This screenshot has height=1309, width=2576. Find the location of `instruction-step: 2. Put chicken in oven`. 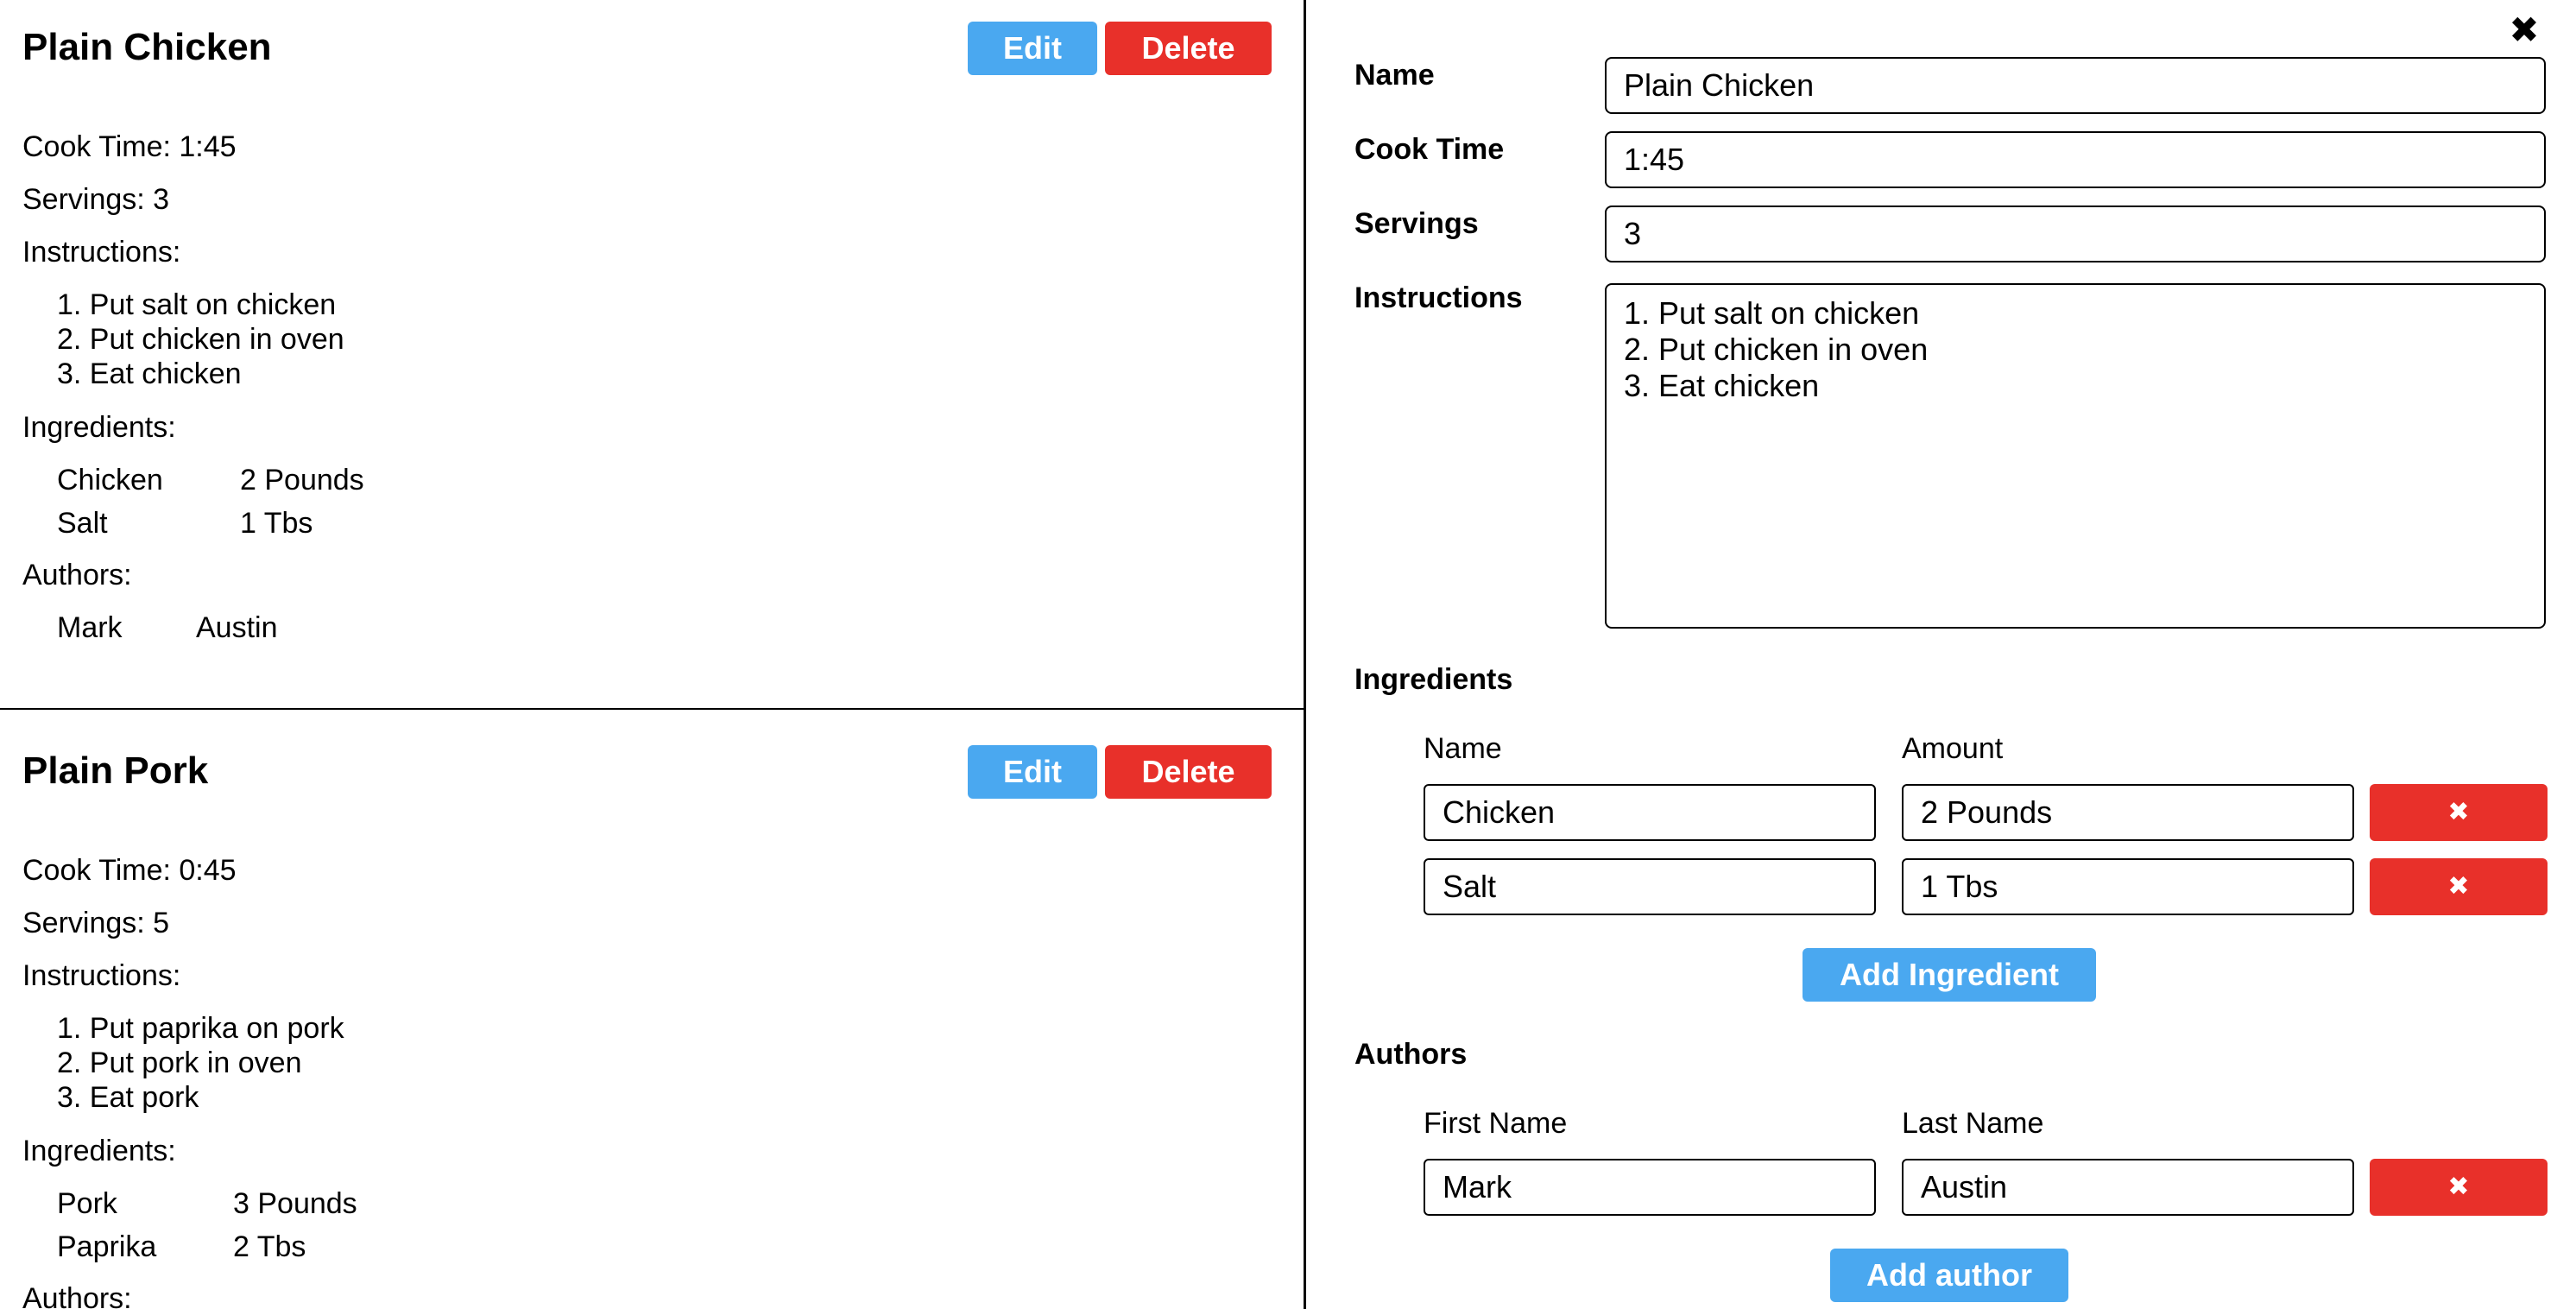

instruction-step: 2. Put chicken in oven is located at coordinates (200, 339).